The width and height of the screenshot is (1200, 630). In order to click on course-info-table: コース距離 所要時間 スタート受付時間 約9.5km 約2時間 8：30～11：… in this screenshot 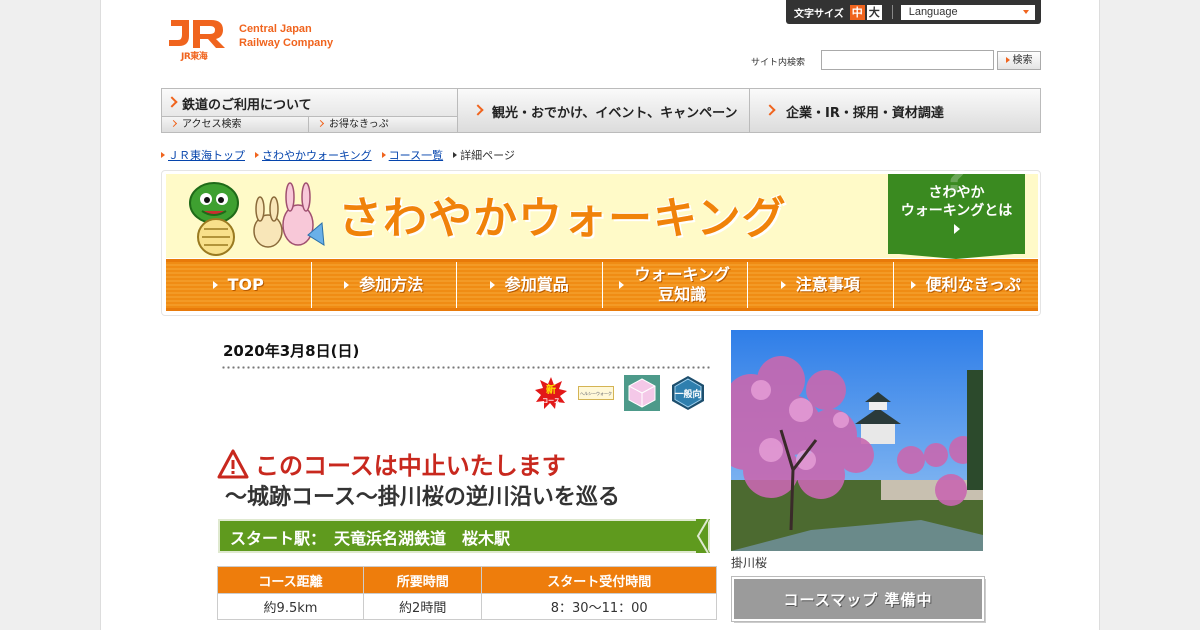, I will do `click(467, 593)`.